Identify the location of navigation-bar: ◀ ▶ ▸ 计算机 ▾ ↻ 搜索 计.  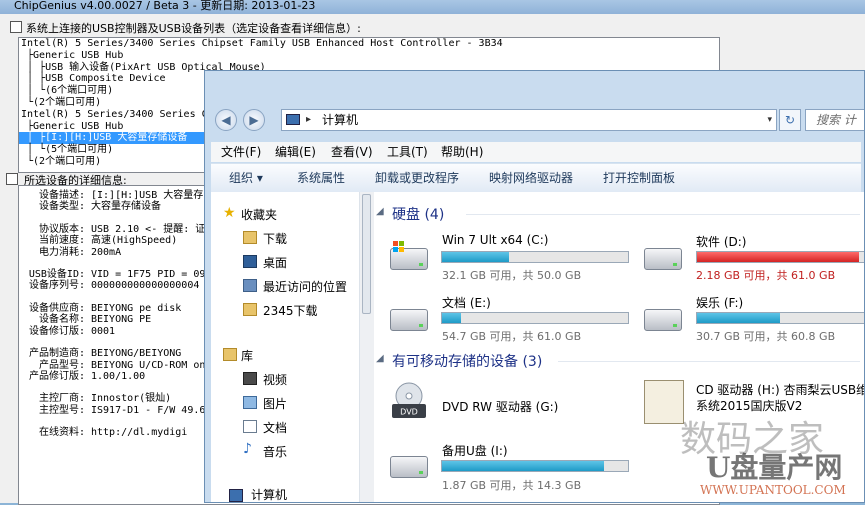
(534, 119).